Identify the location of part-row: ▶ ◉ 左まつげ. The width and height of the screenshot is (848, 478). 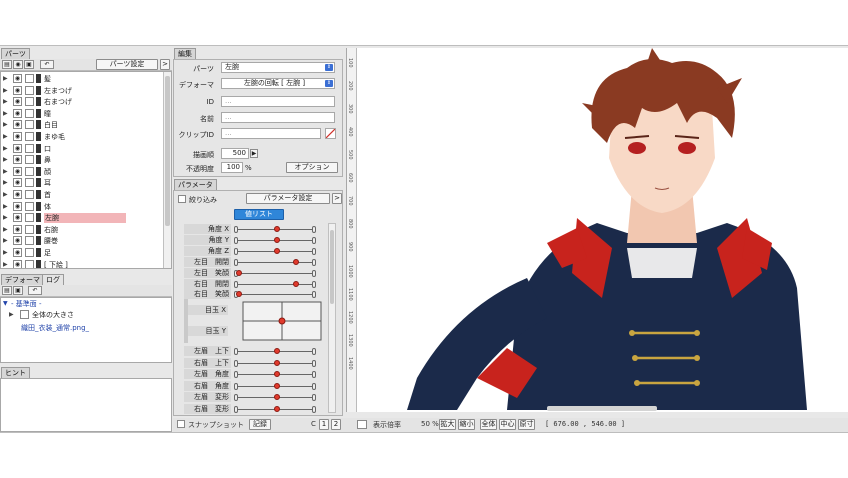
(81, 91).